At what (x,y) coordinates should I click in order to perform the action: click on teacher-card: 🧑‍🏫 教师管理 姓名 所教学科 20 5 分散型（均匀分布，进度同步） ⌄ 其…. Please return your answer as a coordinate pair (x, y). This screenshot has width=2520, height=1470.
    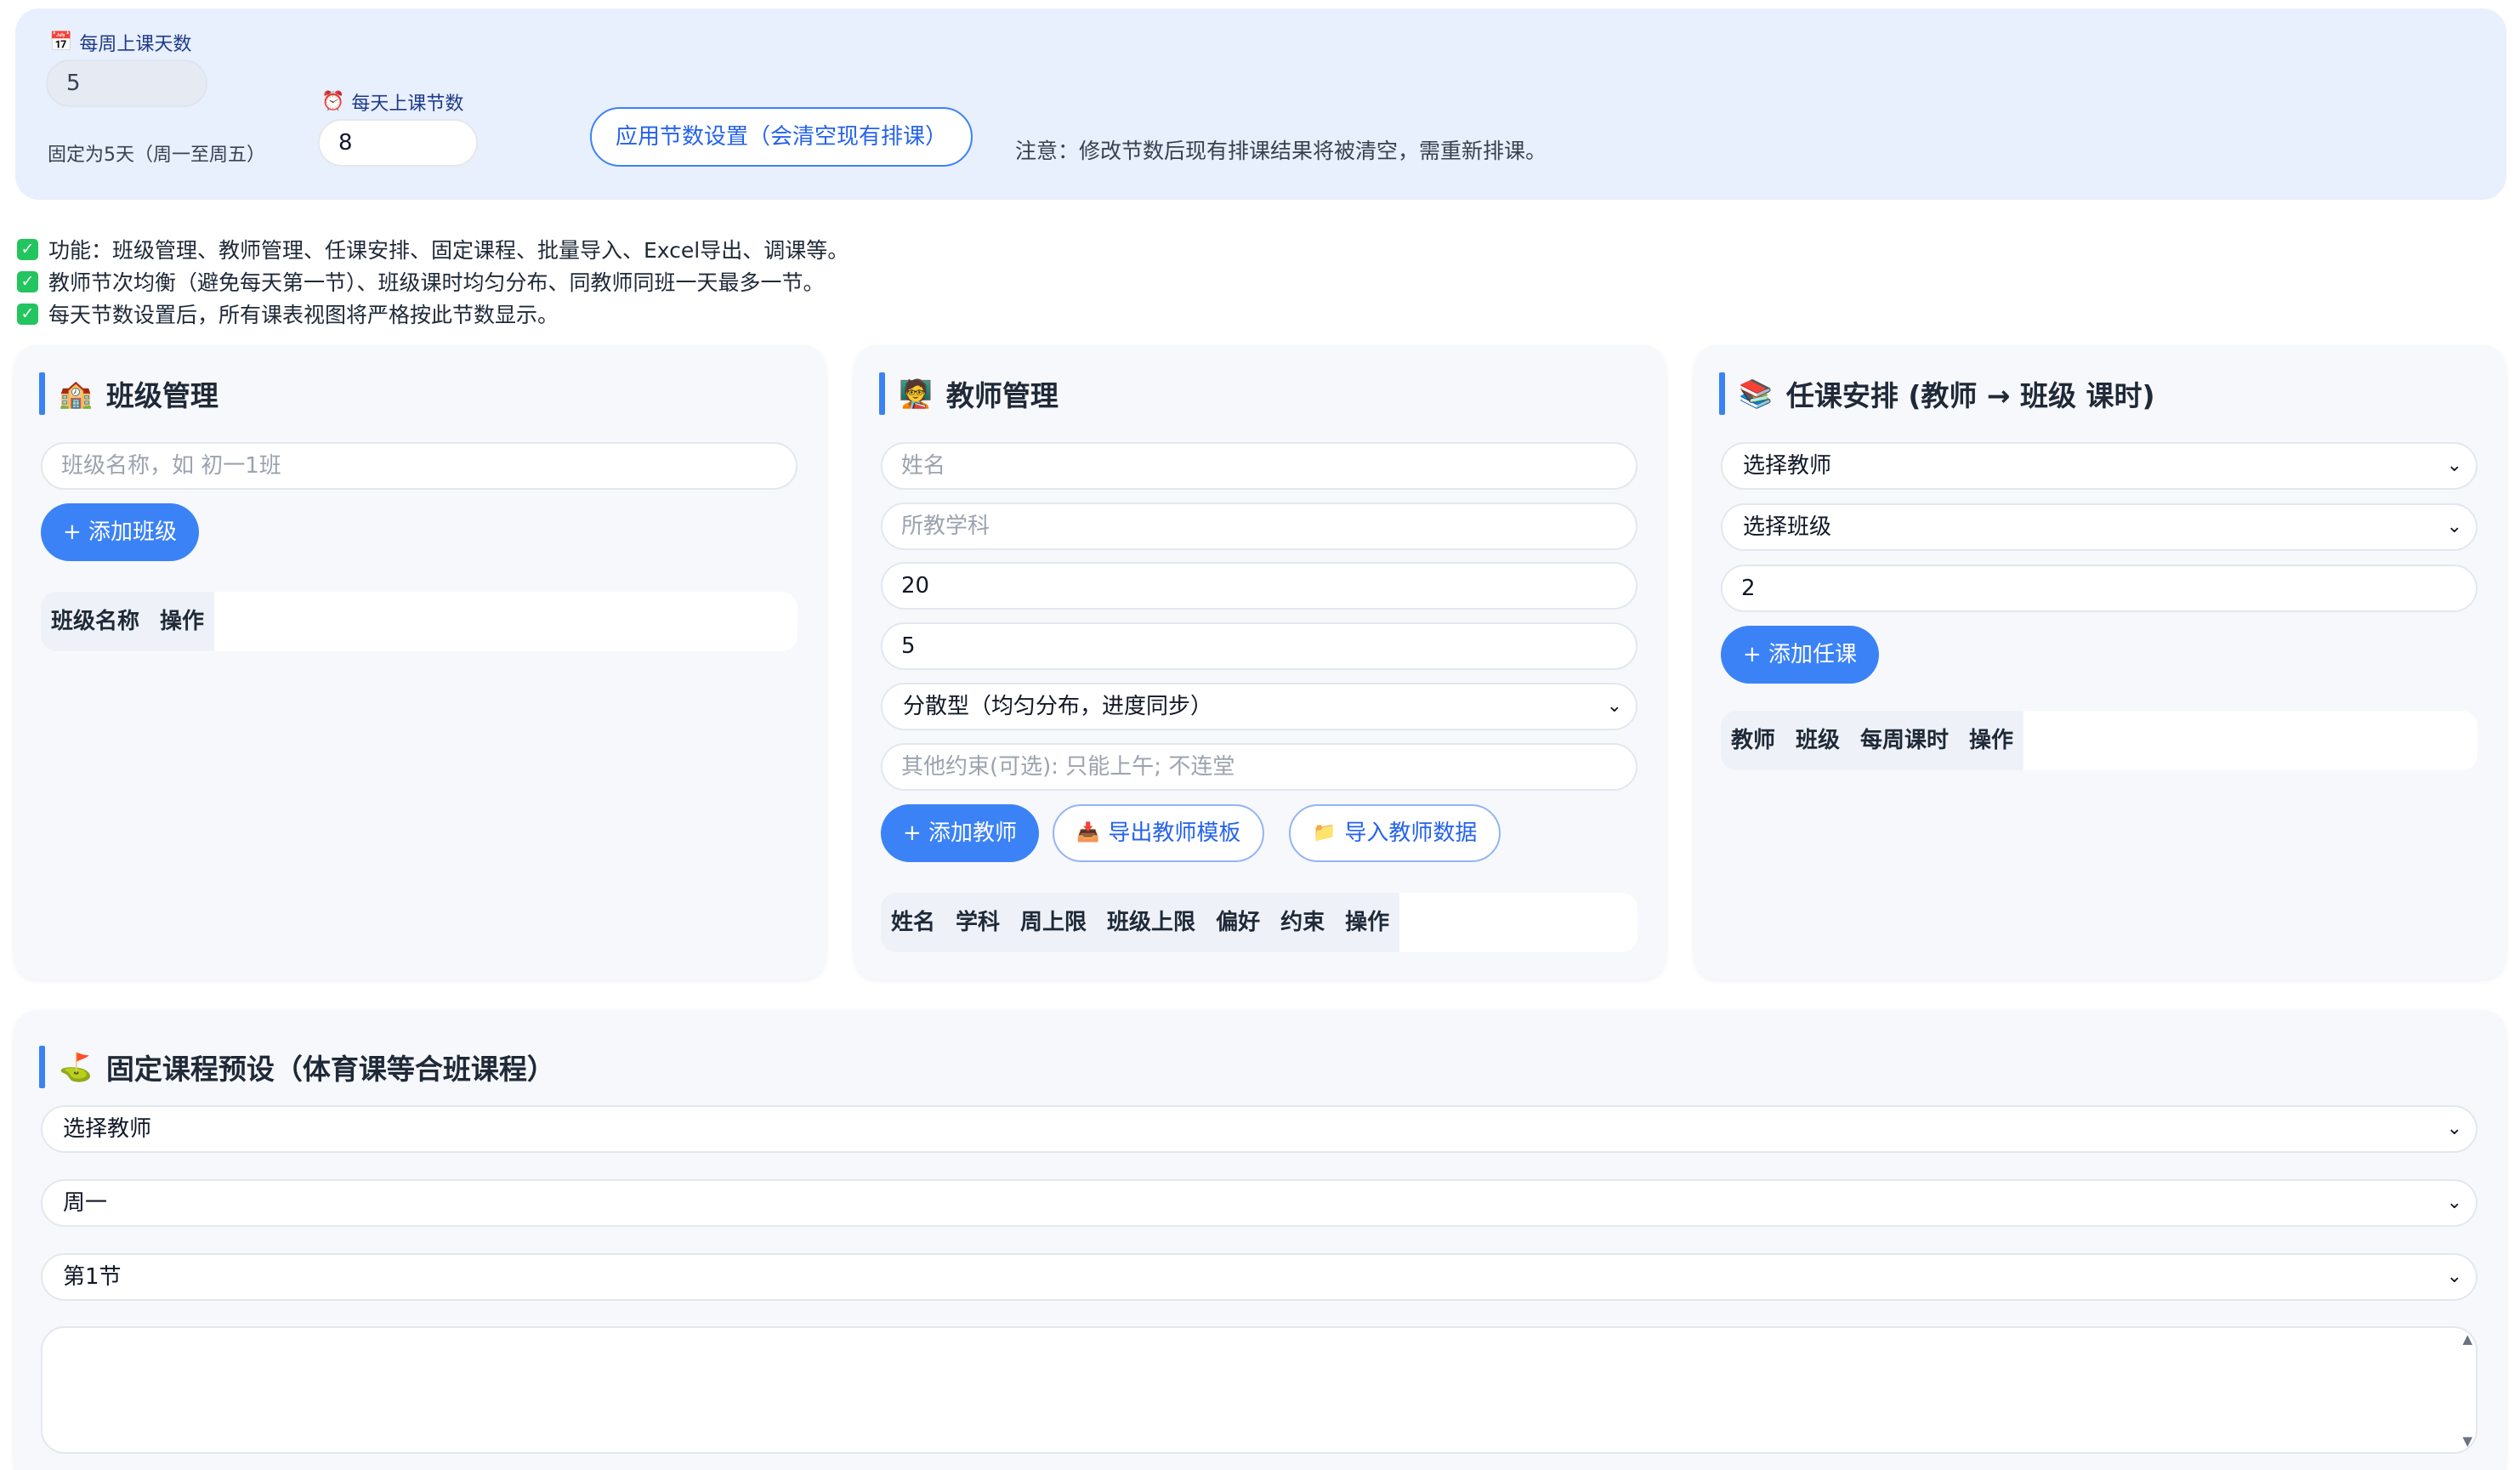
    Looking at the image, I should click on (1260, 662).